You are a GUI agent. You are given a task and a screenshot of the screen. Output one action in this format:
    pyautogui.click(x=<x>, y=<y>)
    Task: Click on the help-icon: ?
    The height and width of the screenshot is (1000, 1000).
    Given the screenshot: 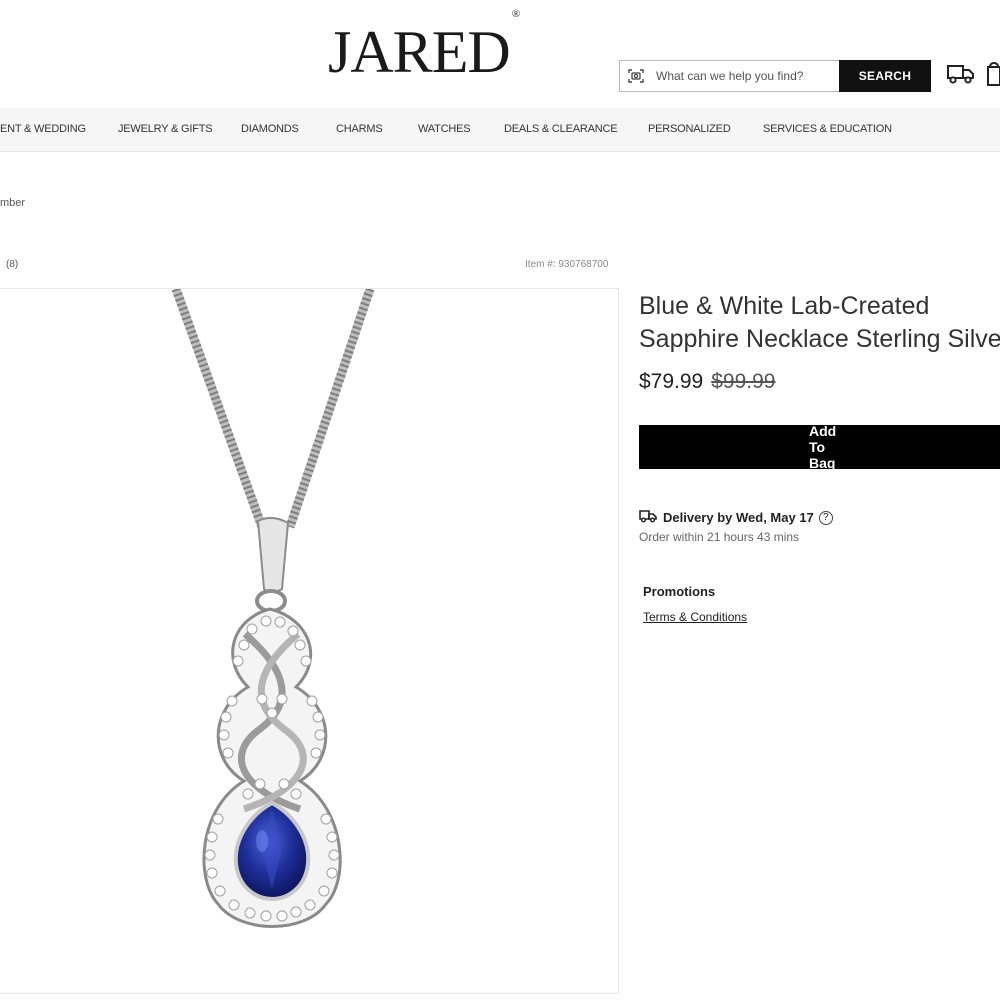 What is the action you would take?
    pyautogui.click(x=825, y=517)
    